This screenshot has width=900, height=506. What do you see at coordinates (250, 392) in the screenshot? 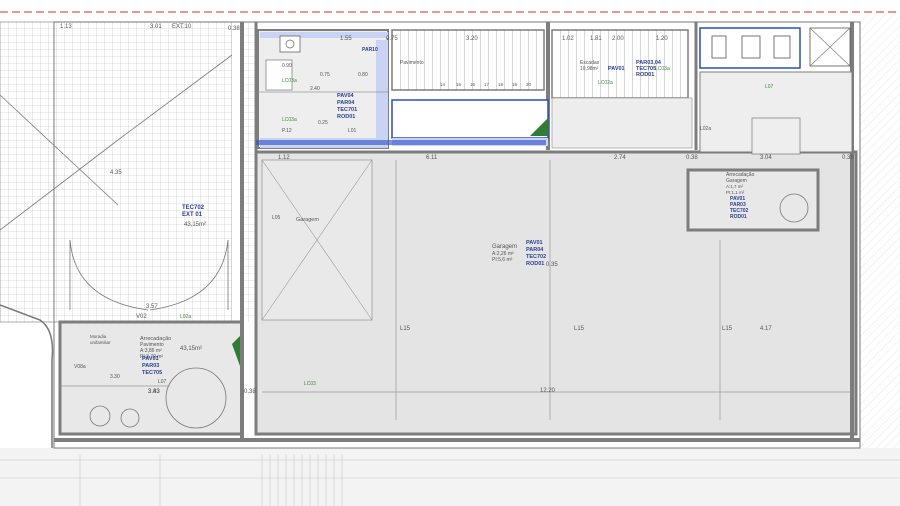
I see `dim-left-4: 0.38` at bounding box center [250, 392].